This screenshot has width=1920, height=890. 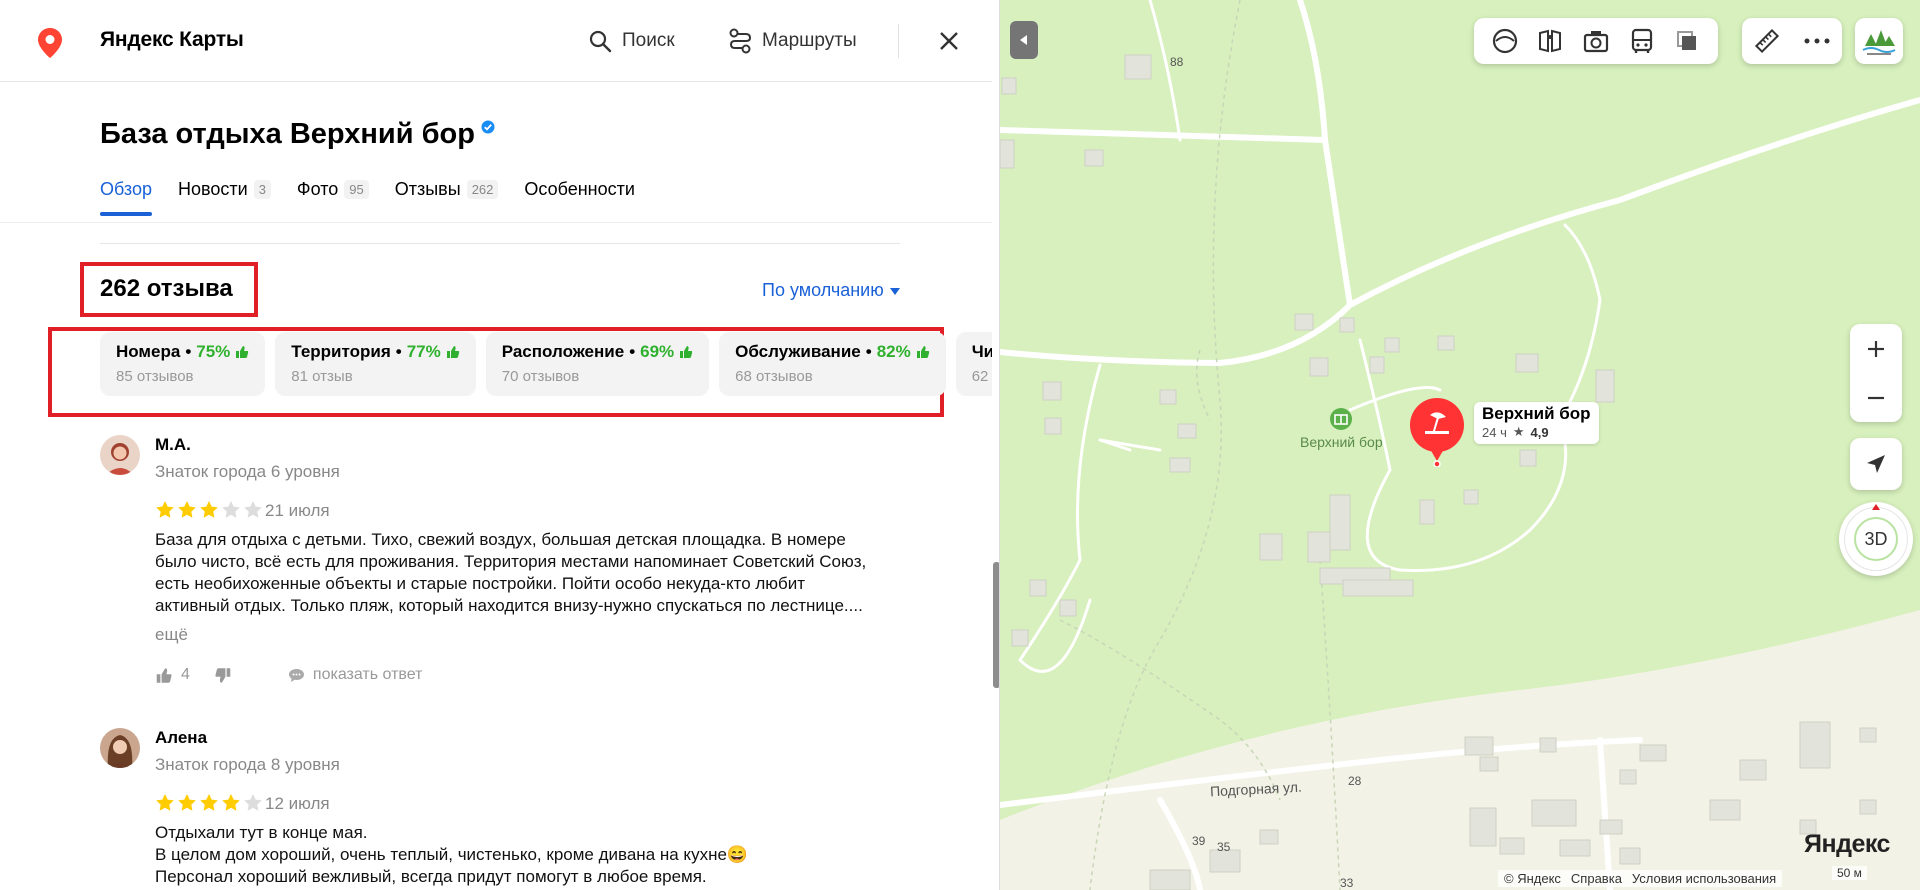 What do you see at coordinates (1876, 539) in the screenshot?
I see `3d-toggle-button: 3D` at bounding box center [1876, 539].